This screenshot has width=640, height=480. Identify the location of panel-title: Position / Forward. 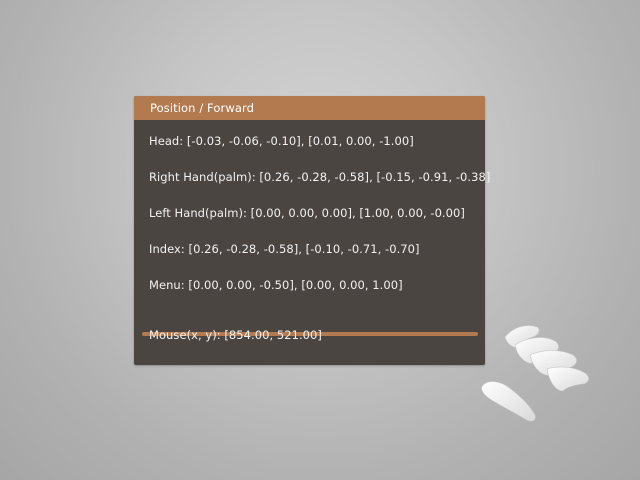
(309, 108).